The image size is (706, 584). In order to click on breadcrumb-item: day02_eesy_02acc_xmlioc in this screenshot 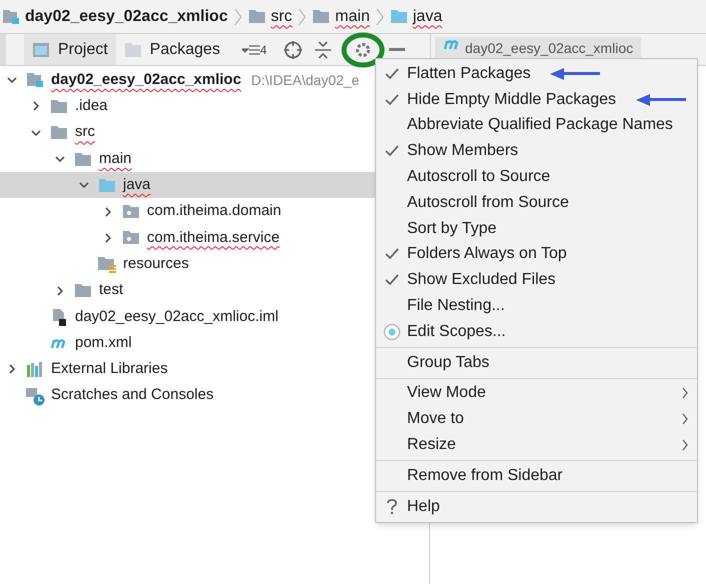, I will do `click(115, 16)`.